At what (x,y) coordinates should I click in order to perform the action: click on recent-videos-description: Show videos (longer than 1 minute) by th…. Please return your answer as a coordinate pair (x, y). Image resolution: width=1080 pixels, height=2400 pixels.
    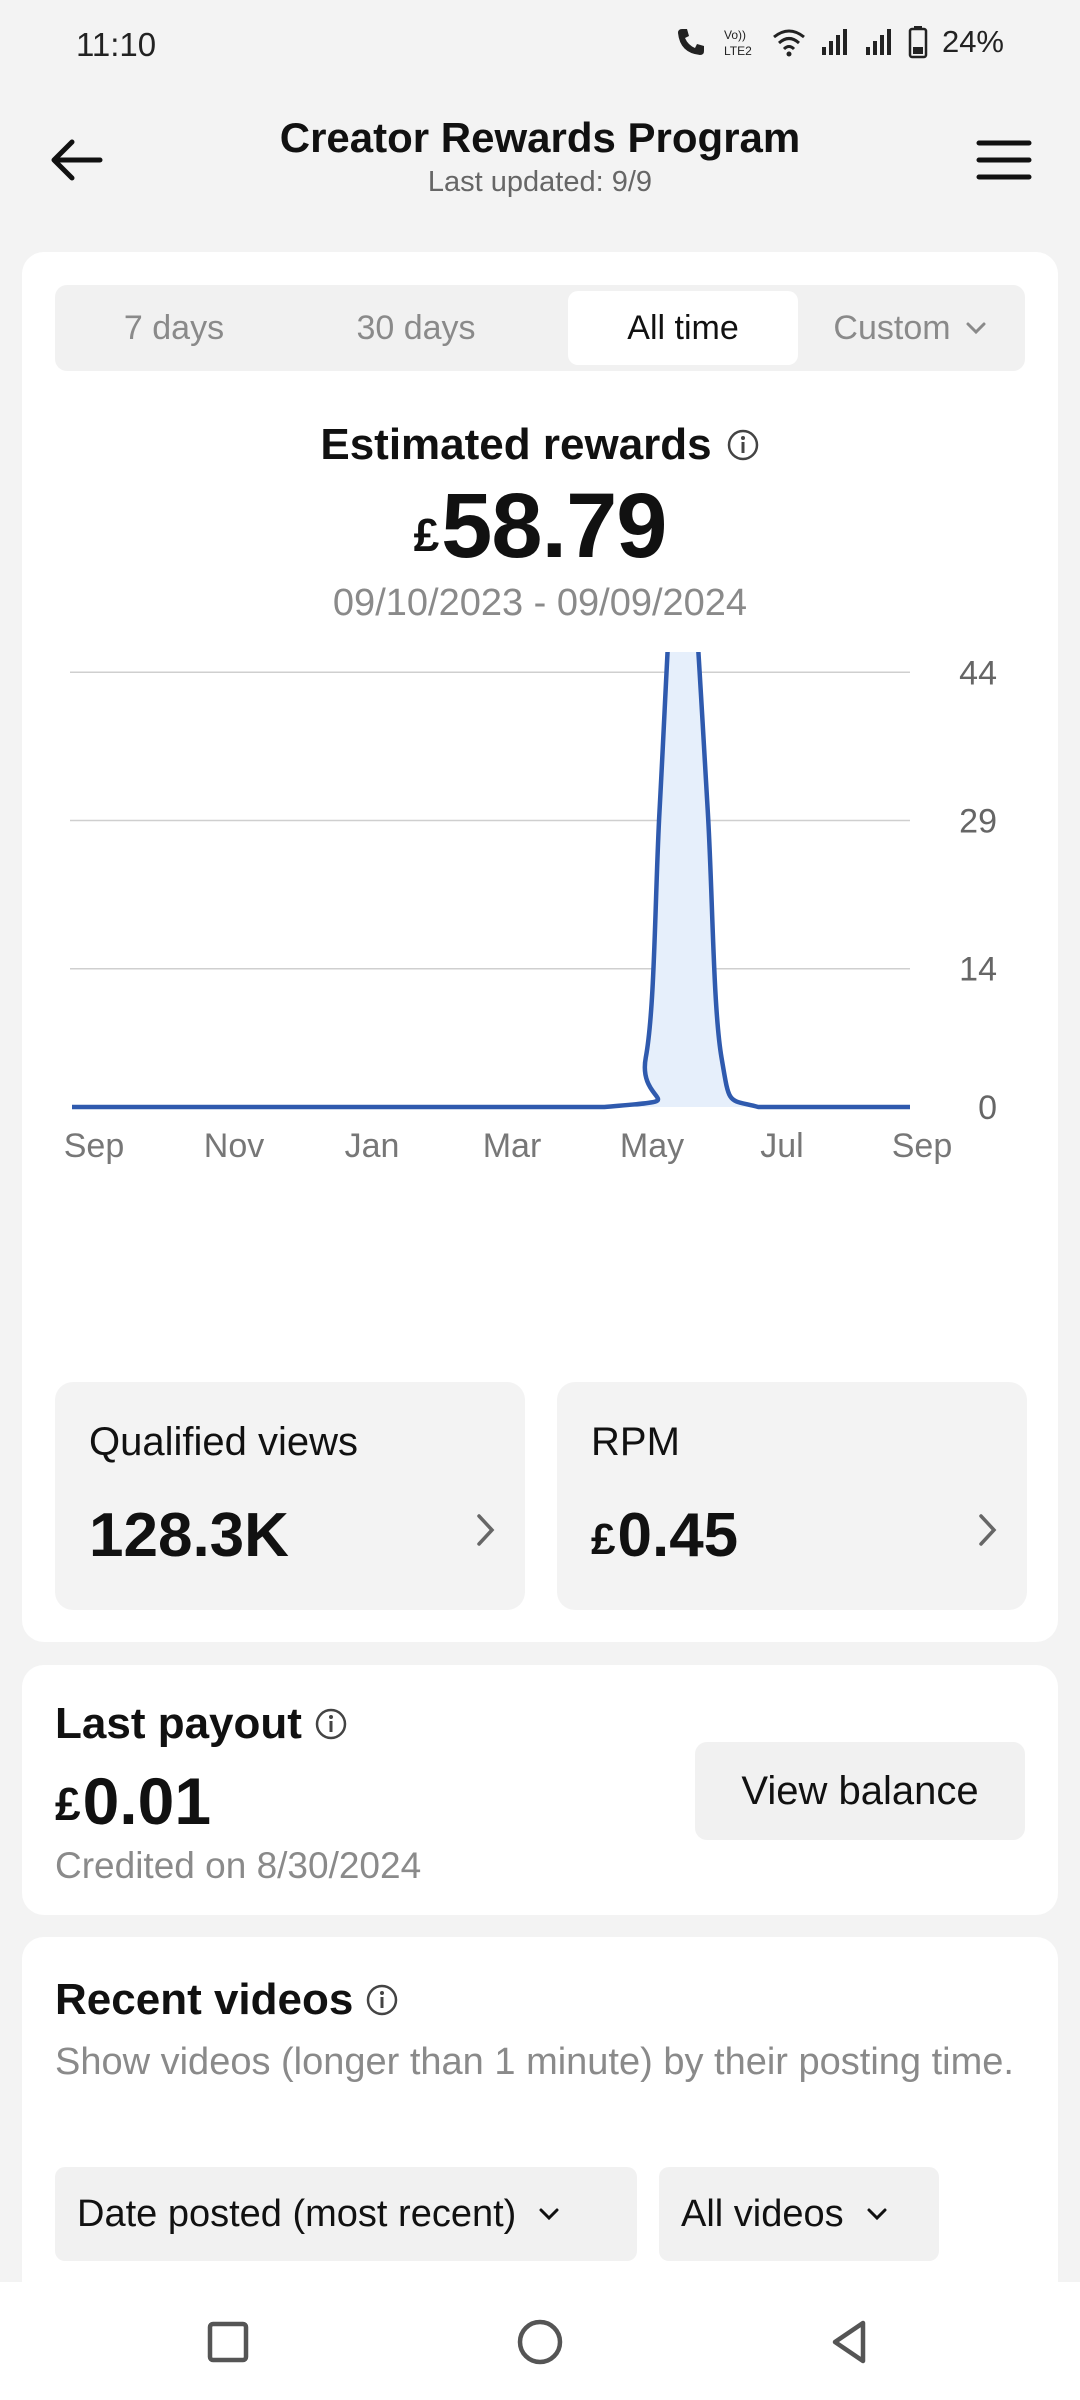
    Looking at the image, I should click on (534, 2062).